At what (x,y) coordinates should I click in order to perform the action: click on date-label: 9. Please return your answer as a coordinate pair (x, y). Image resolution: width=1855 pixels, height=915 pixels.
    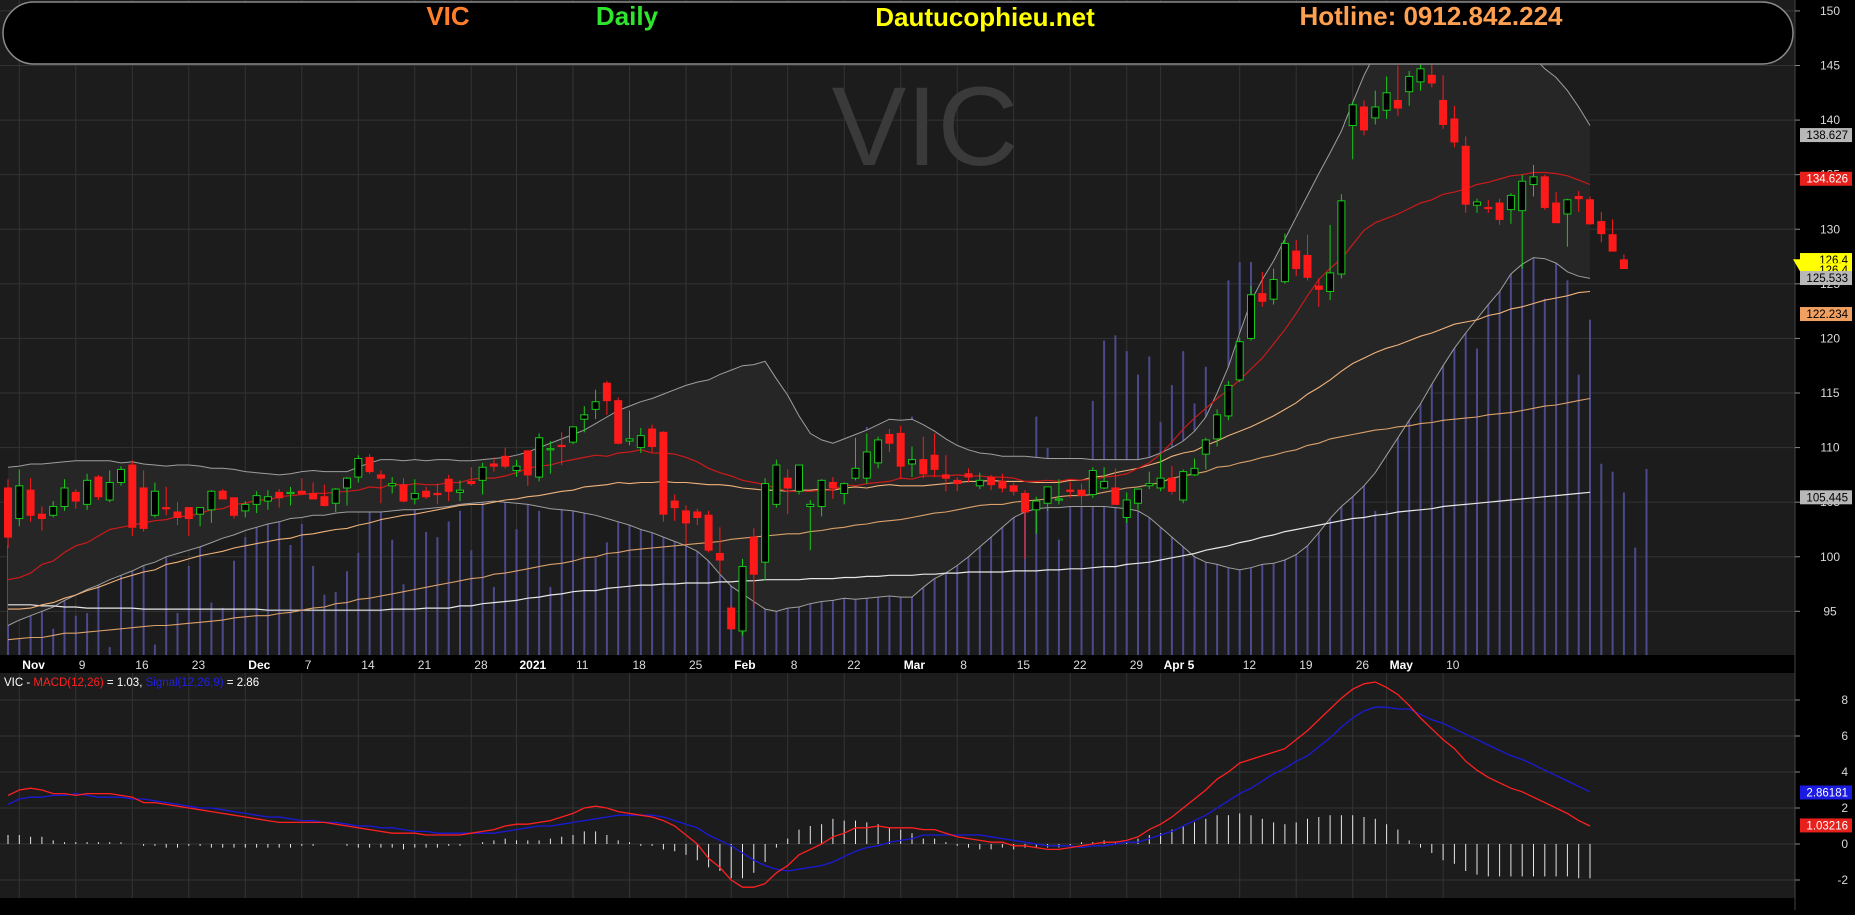
    Looking at the image, I should click on (82, 665).